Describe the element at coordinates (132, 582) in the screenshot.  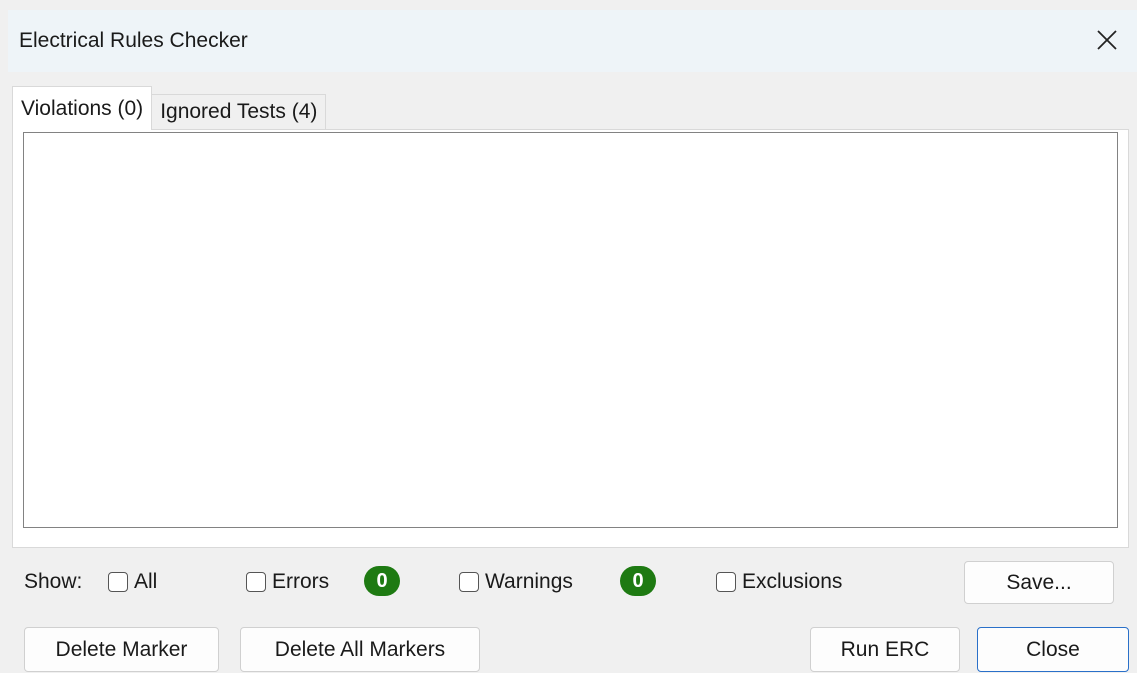
I see `all-checkbox: All` at that location.